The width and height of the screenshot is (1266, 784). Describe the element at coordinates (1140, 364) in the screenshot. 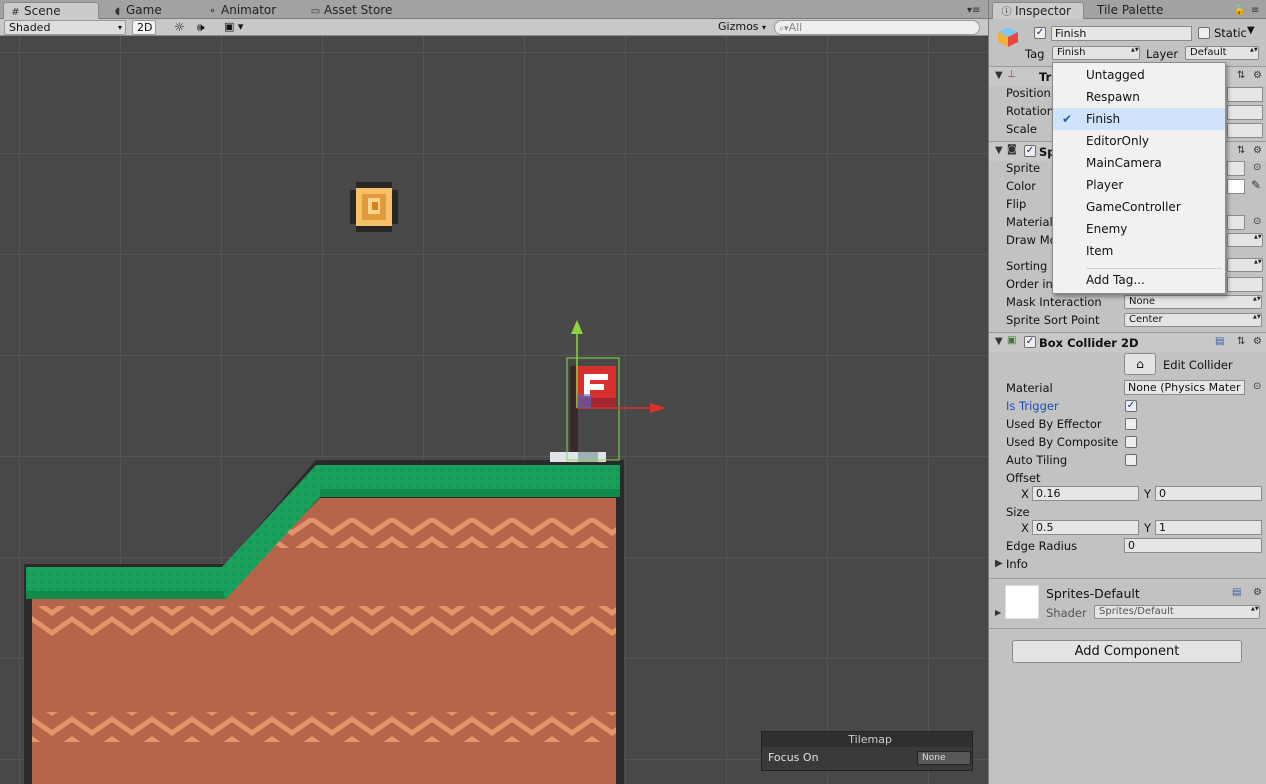

I see `edit-collider-button: ⌂` at that location.